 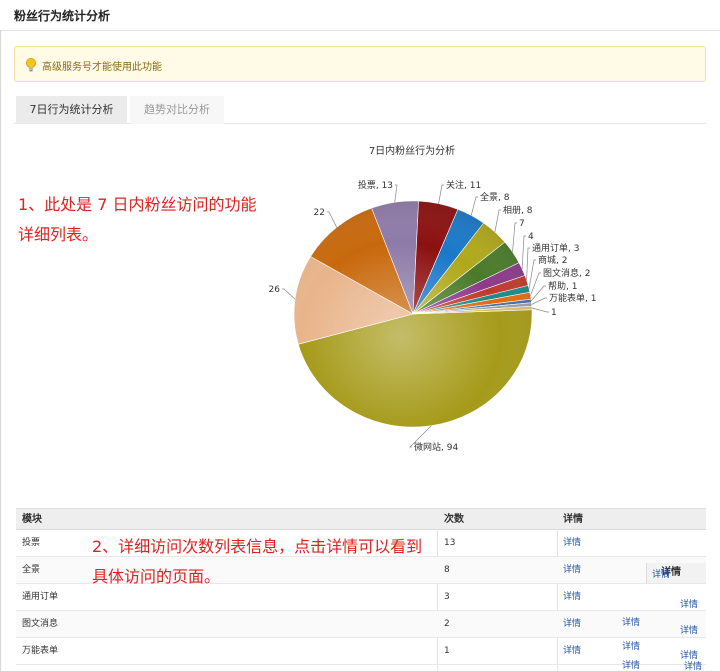 I want to click on slice-label: 投票, 13, so click(x=375, y=185).